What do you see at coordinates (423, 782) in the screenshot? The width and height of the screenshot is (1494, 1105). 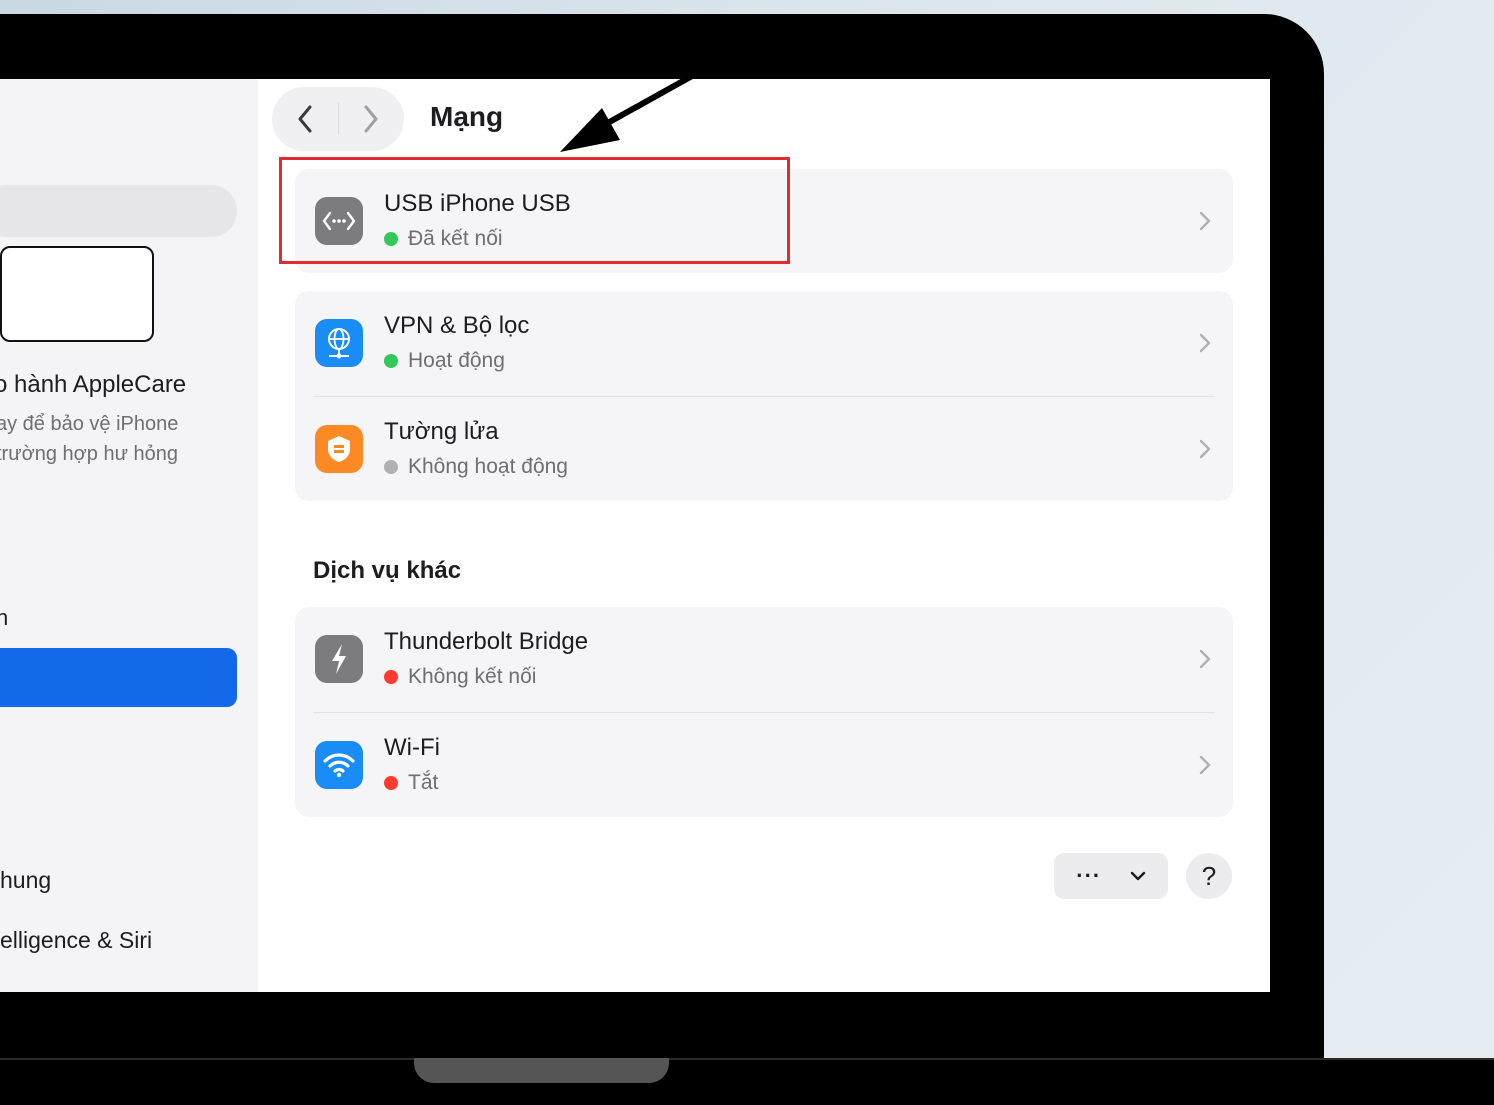 I see `status-text: Tắt` at bounding box center [423, 782].